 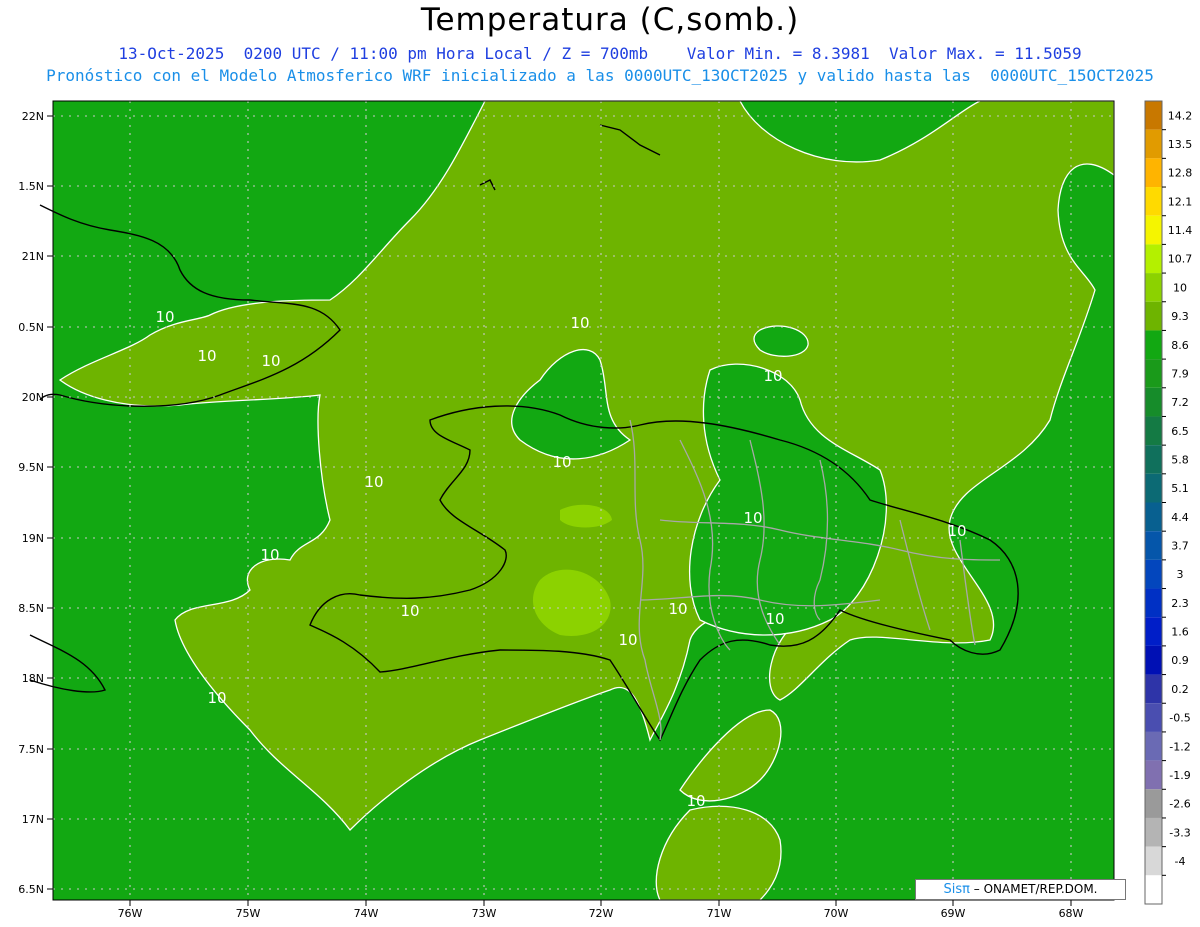 What do you see at coordinates (1180, 660) in the screenshot?
I see `colorbar-label: 0.9` at bounding box center [1180, 660].